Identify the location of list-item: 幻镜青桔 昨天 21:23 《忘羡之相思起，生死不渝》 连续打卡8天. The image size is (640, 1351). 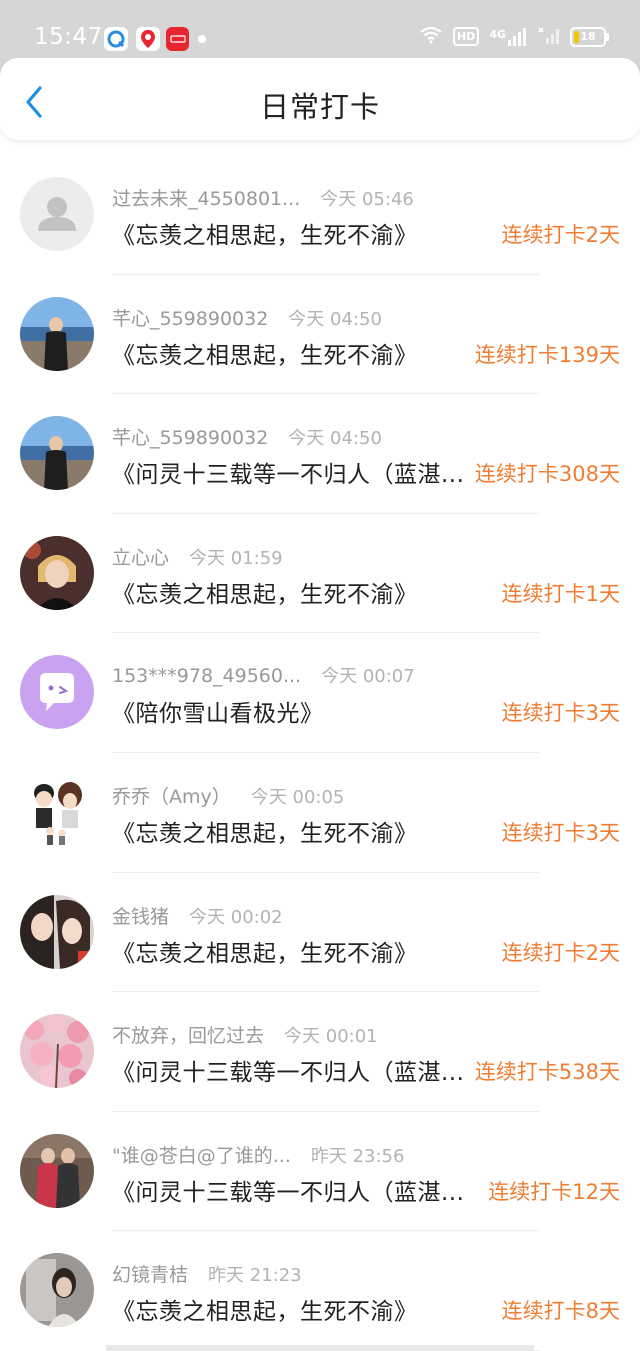
(320, 1291).